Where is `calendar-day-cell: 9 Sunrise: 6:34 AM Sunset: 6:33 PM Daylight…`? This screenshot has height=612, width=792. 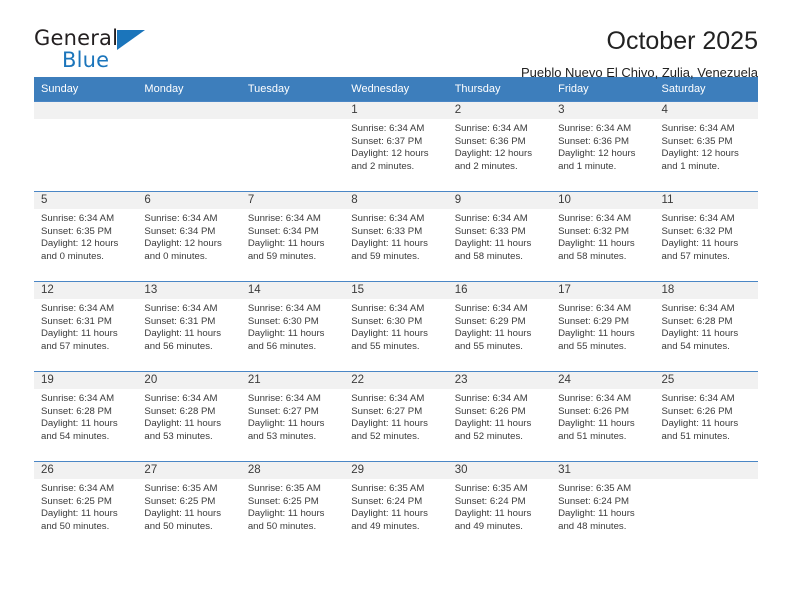 calendar-day-cell: 9 Sunrise: 6:34 AM Sunset: 6:33 PM Daylight… is located at coordinates (499, 236).